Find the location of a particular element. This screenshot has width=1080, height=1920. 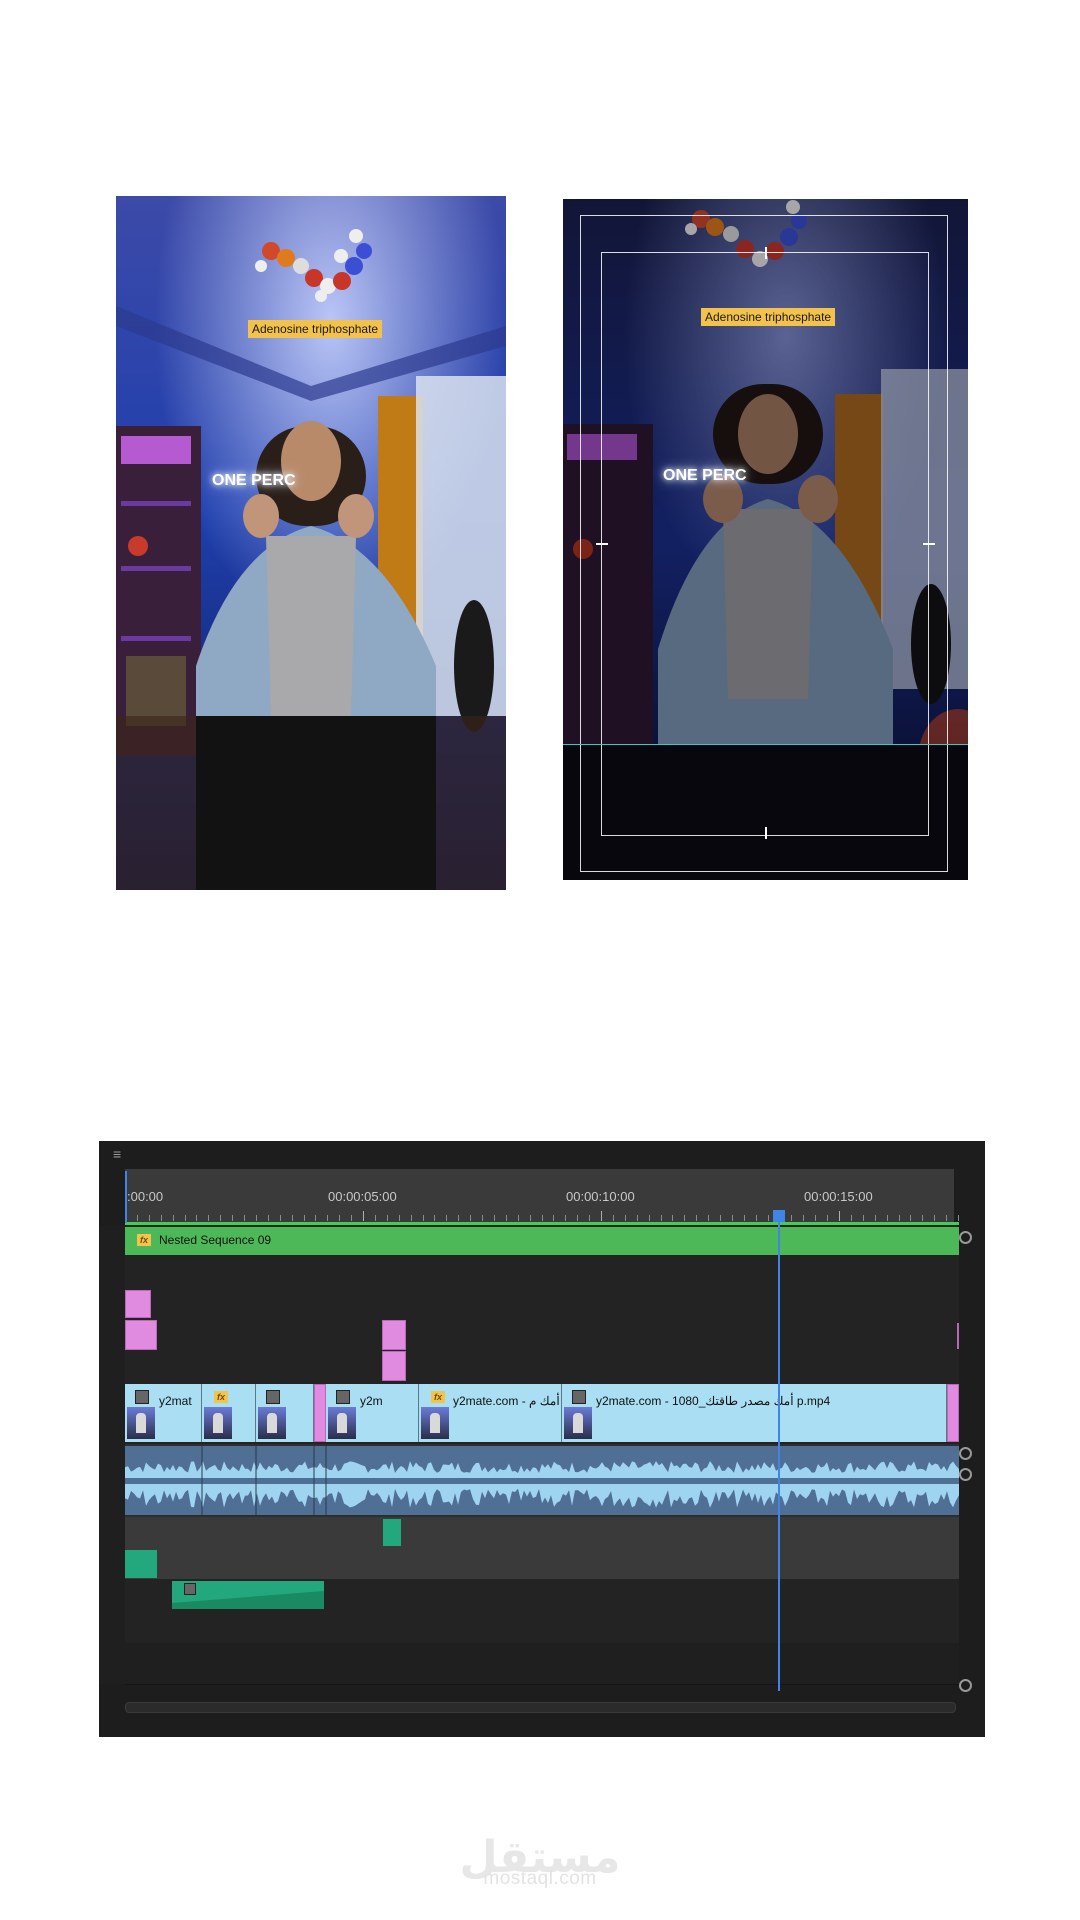

menu-icon: ≡ is located at coordinates (117, 1154).